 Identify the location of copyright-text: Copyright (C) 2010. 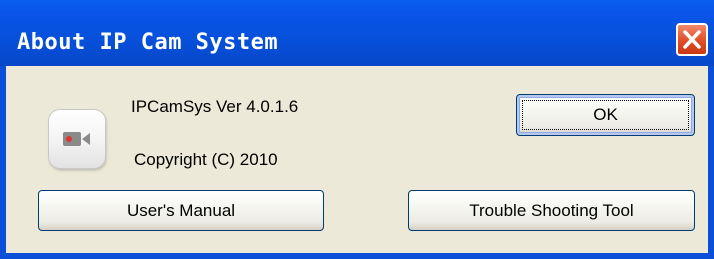
(206, 159).